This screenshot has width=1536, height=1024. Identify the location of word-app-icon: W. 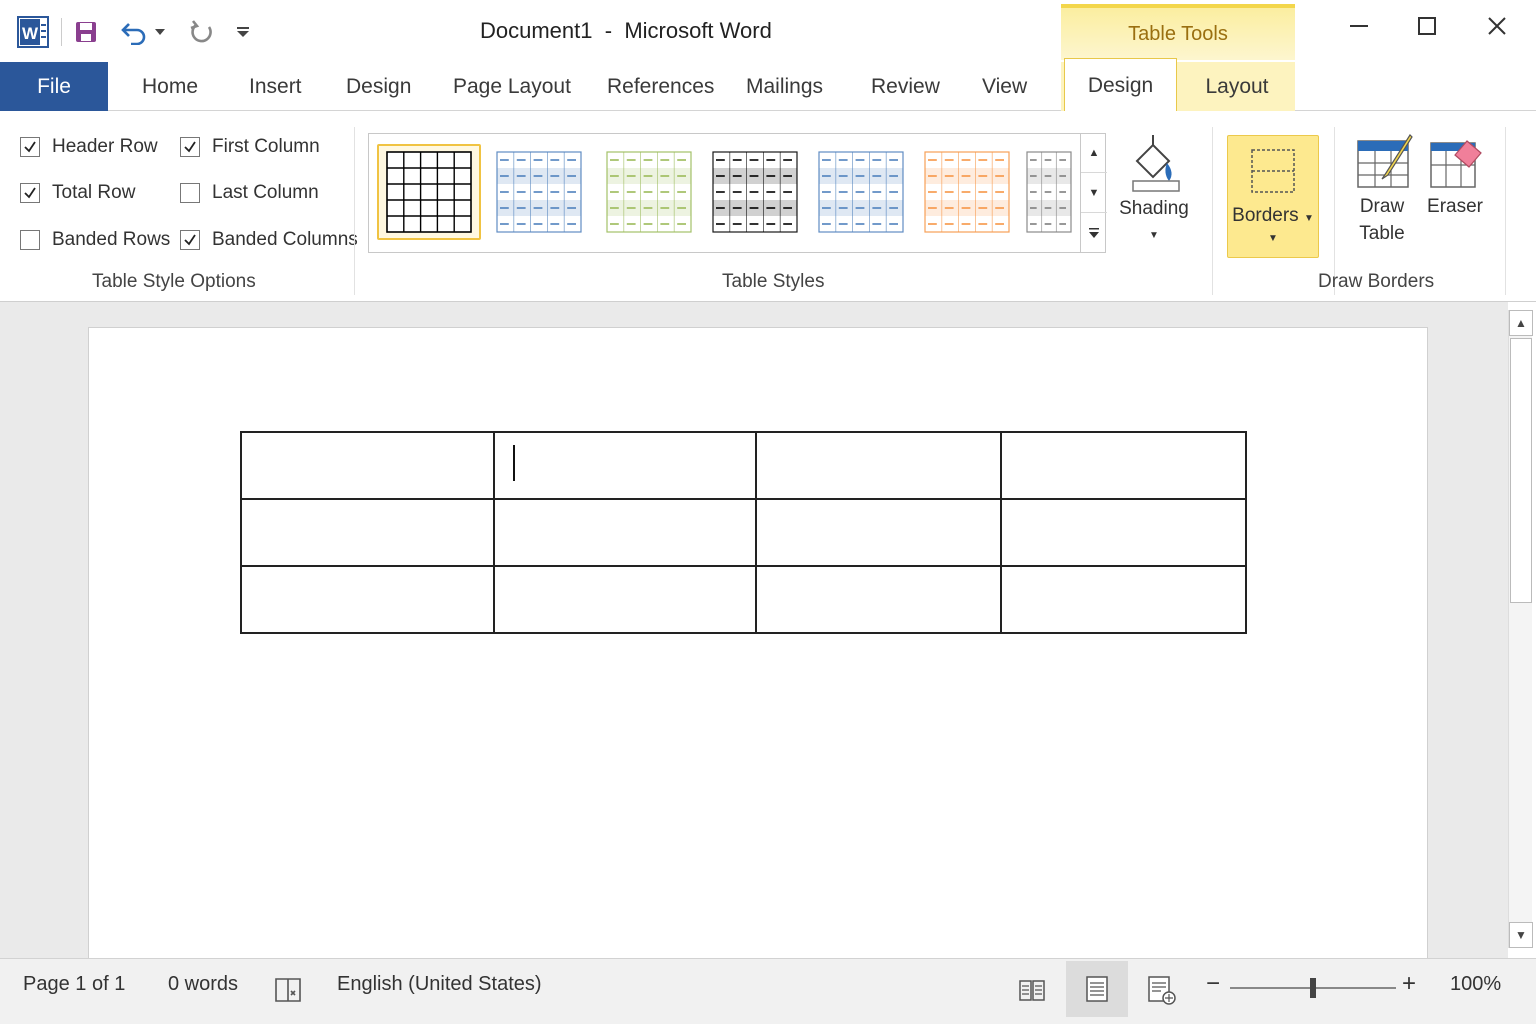
(33, 32).